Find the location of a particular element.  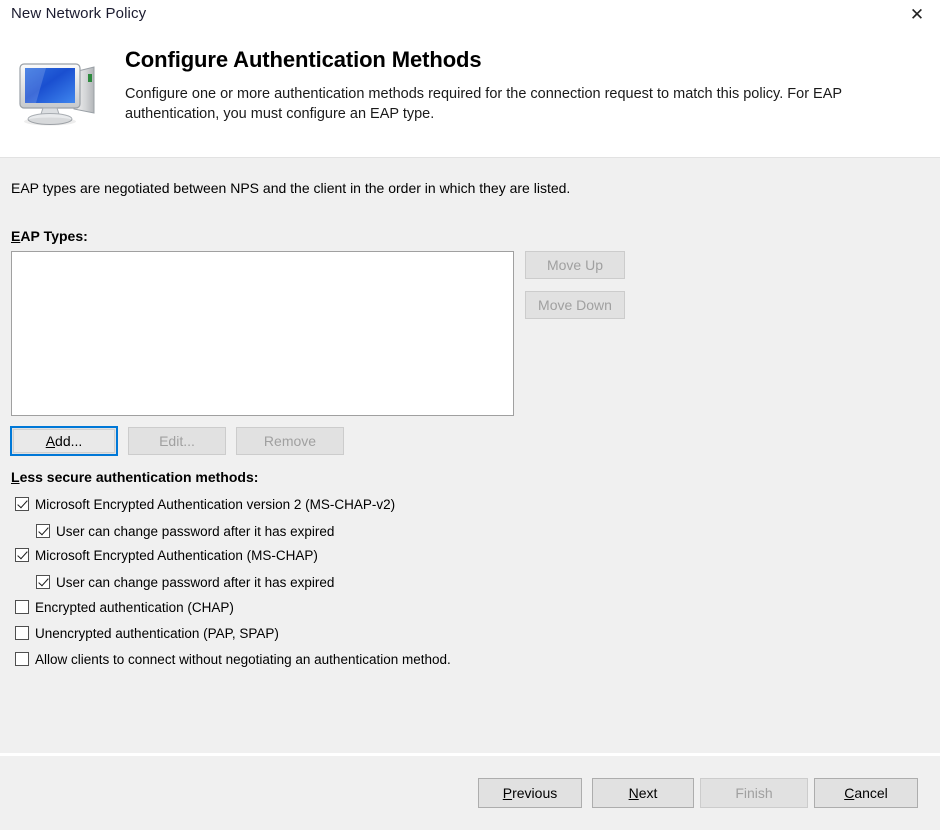

move-up-label: Move Up is located at coordinates (575, 265).